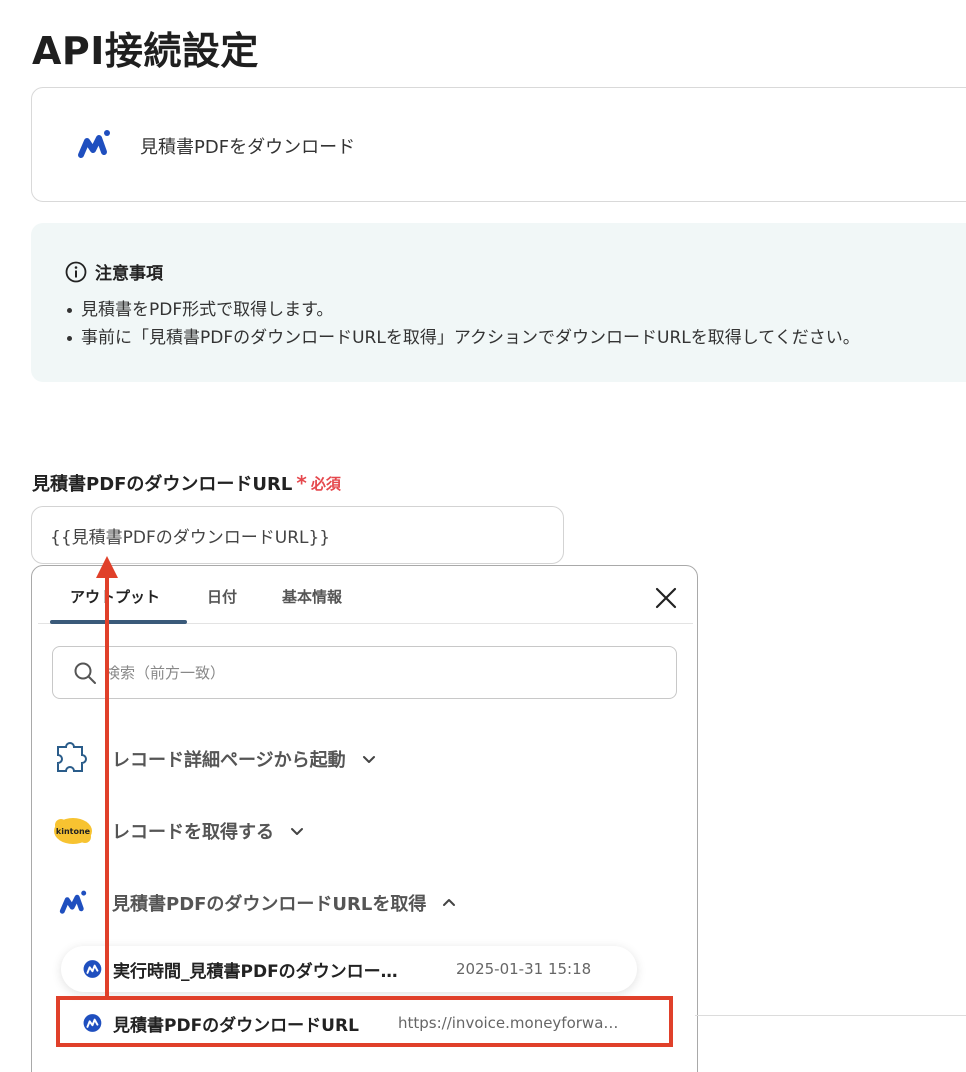  I want to click on annotation-highlight-box, so click(364, 1021).